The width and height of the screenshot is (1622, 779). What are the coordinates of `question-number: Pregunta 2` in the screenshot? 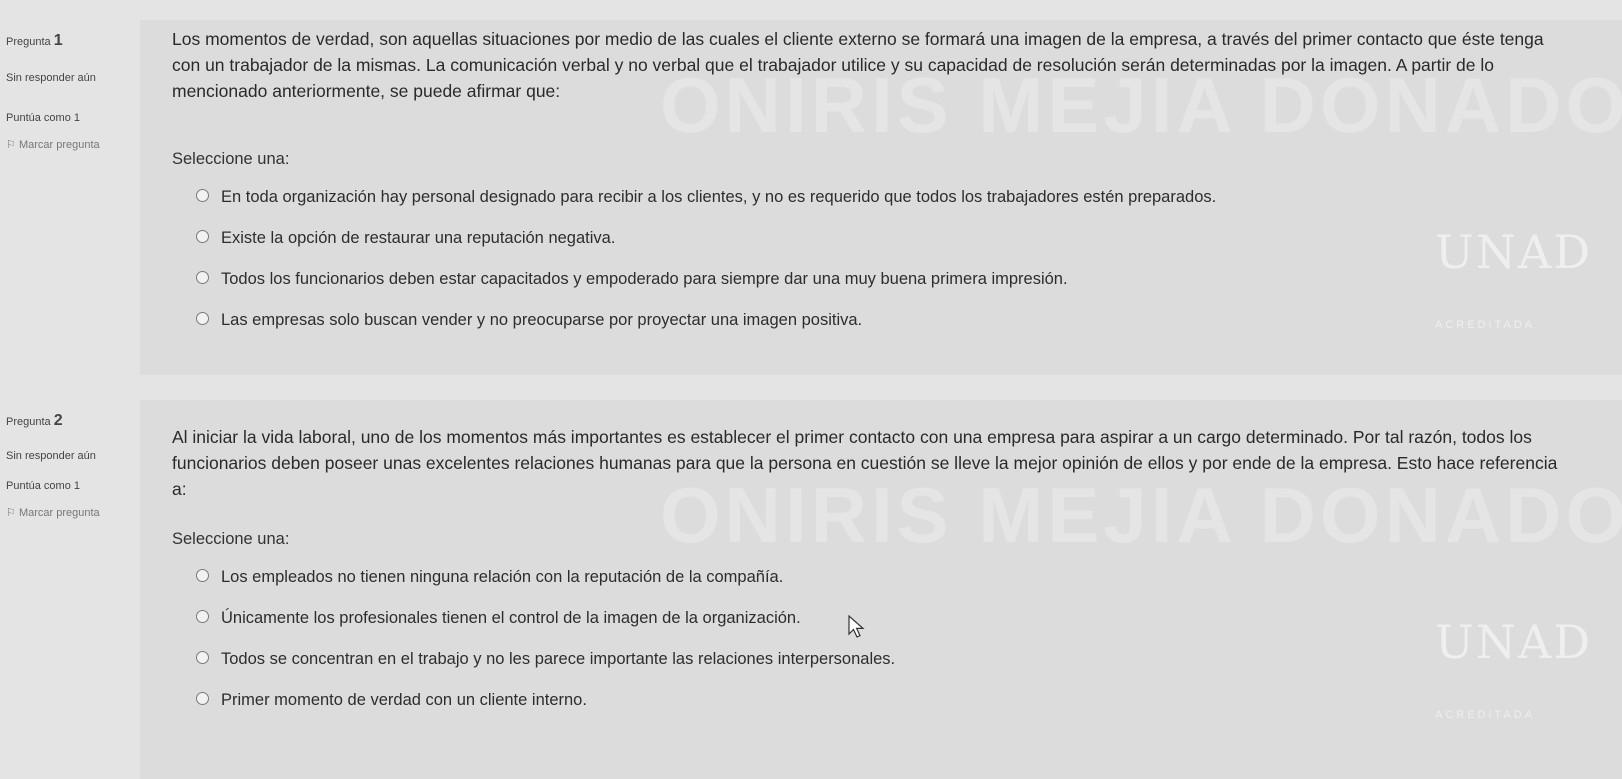 It's located at (34, 421).